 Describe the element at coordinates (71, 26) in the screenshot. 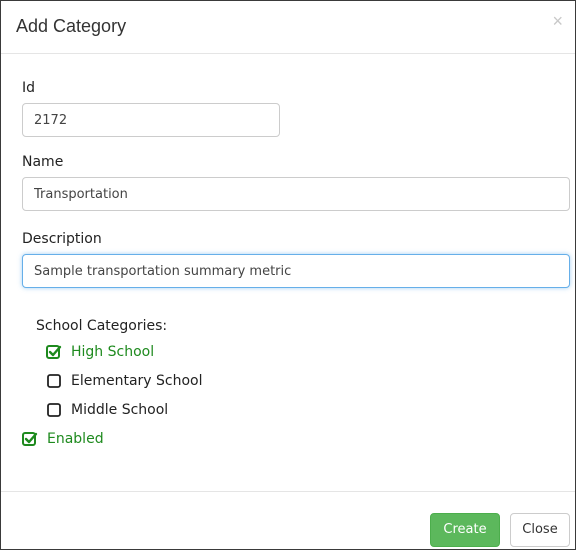

I see `modal-title: Add Category` at that location.